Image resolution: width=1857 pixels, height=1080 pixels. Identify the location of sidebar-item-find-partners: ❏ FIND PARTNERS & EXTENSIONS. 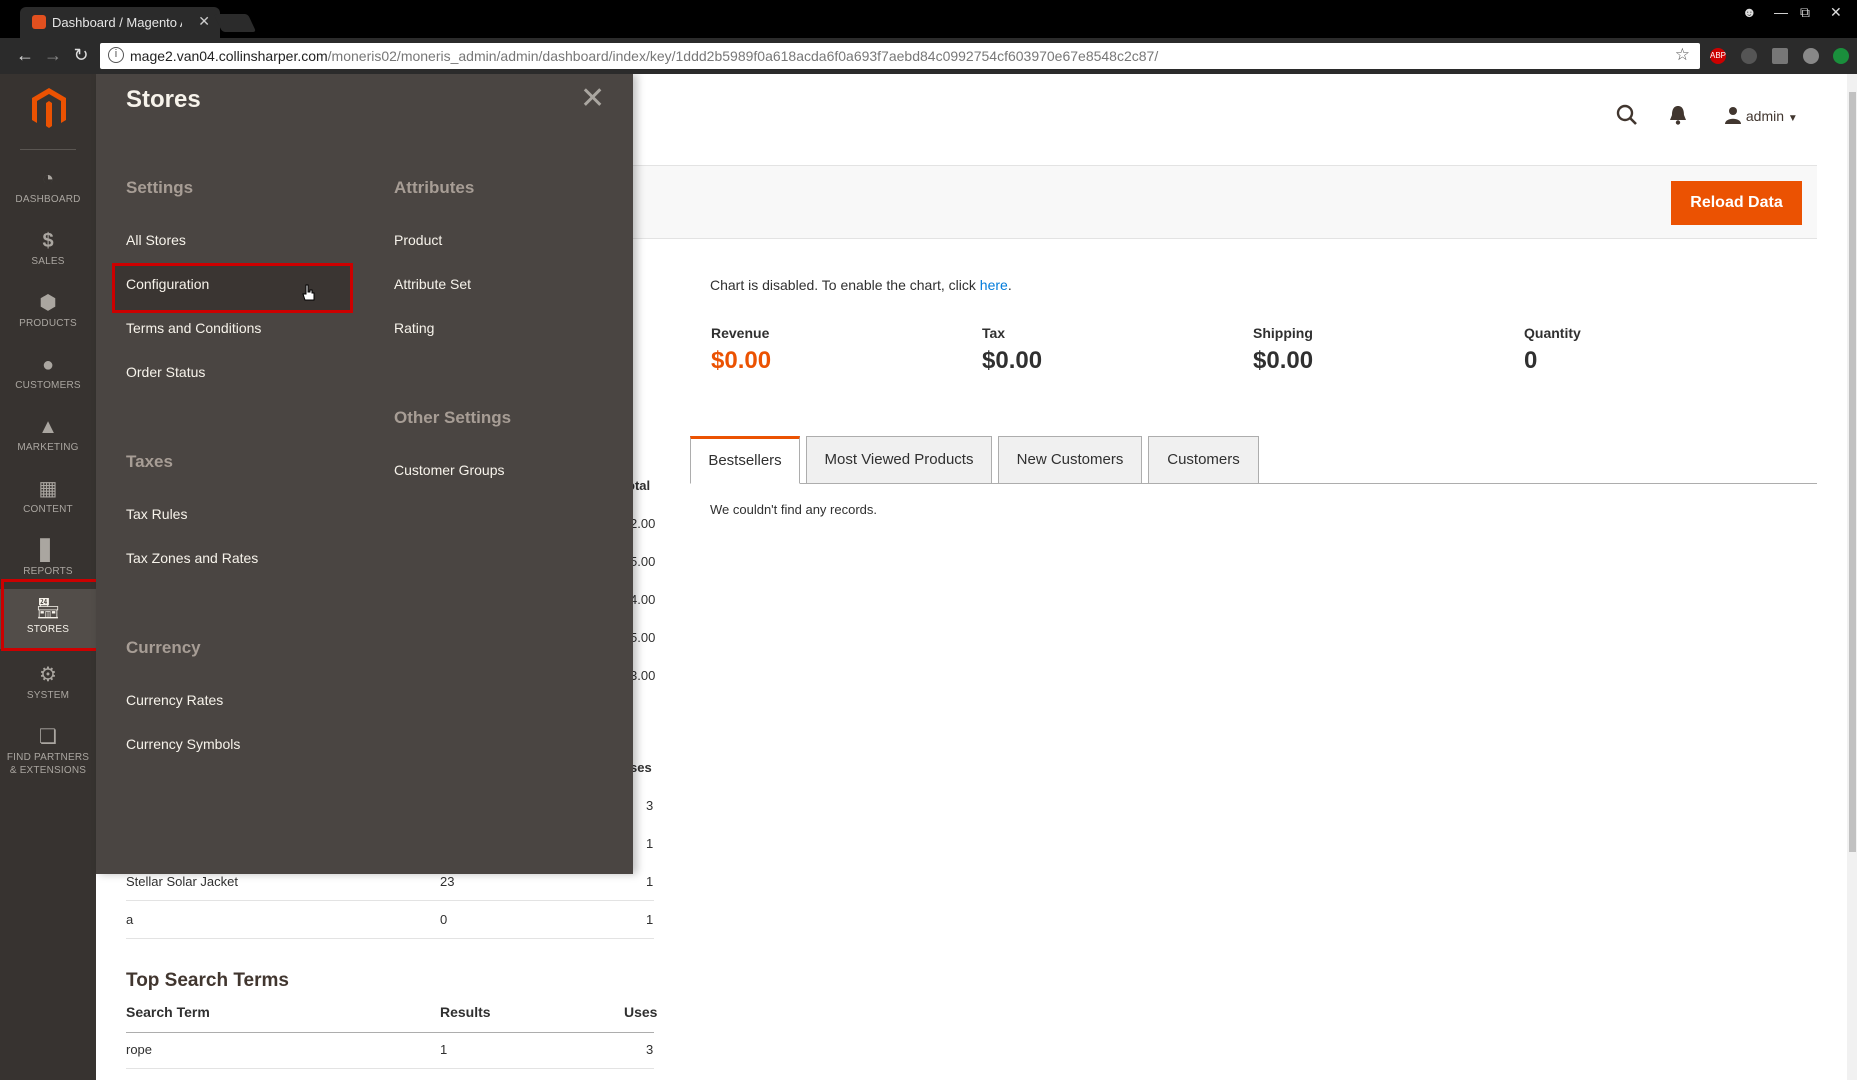
(48, 753).